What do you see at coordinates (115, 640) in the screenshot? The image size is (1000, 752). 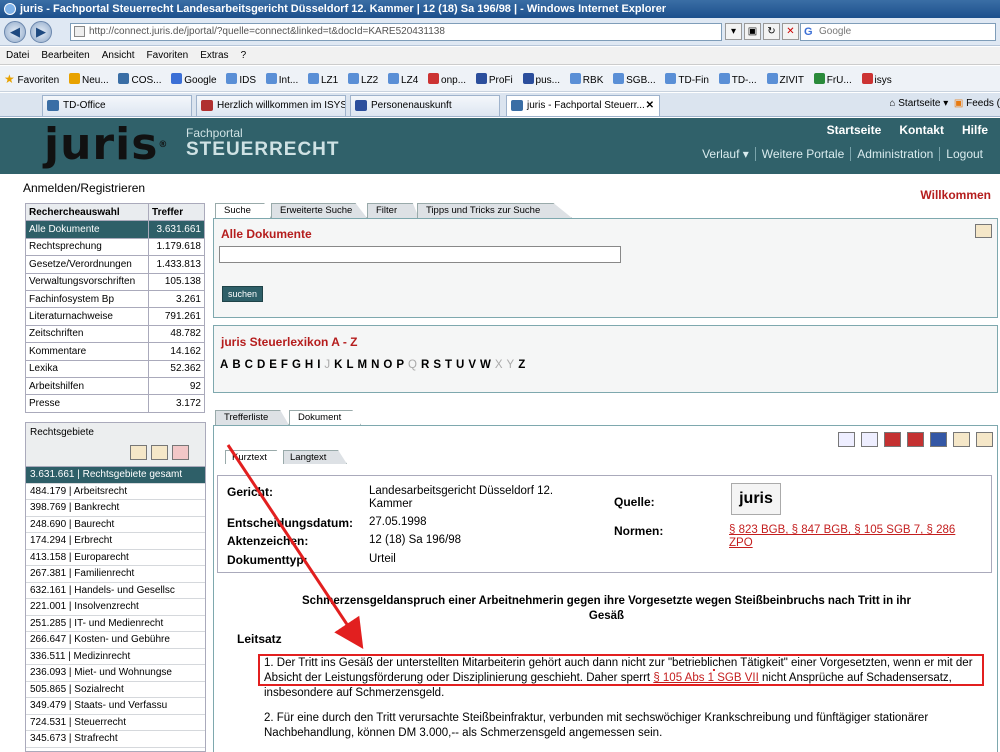 I see `rechtsgebiet-item: 266.647 | Kosten- und Gebühre` at bounding box center [115, 640].